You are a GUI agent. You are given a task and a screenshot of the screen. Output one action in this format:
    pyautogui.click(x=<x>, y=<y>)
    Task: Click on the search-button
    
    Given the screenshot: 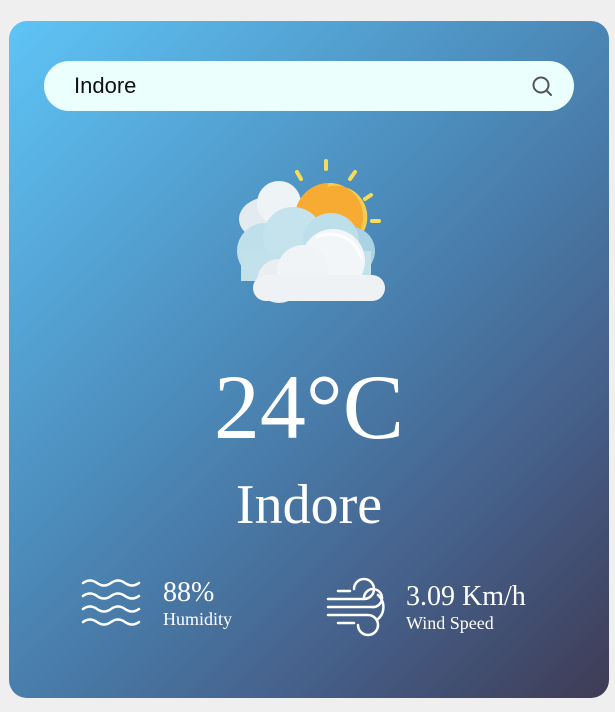 What is the action you would take?
    pyautogui.click(x=542, y=86)
    